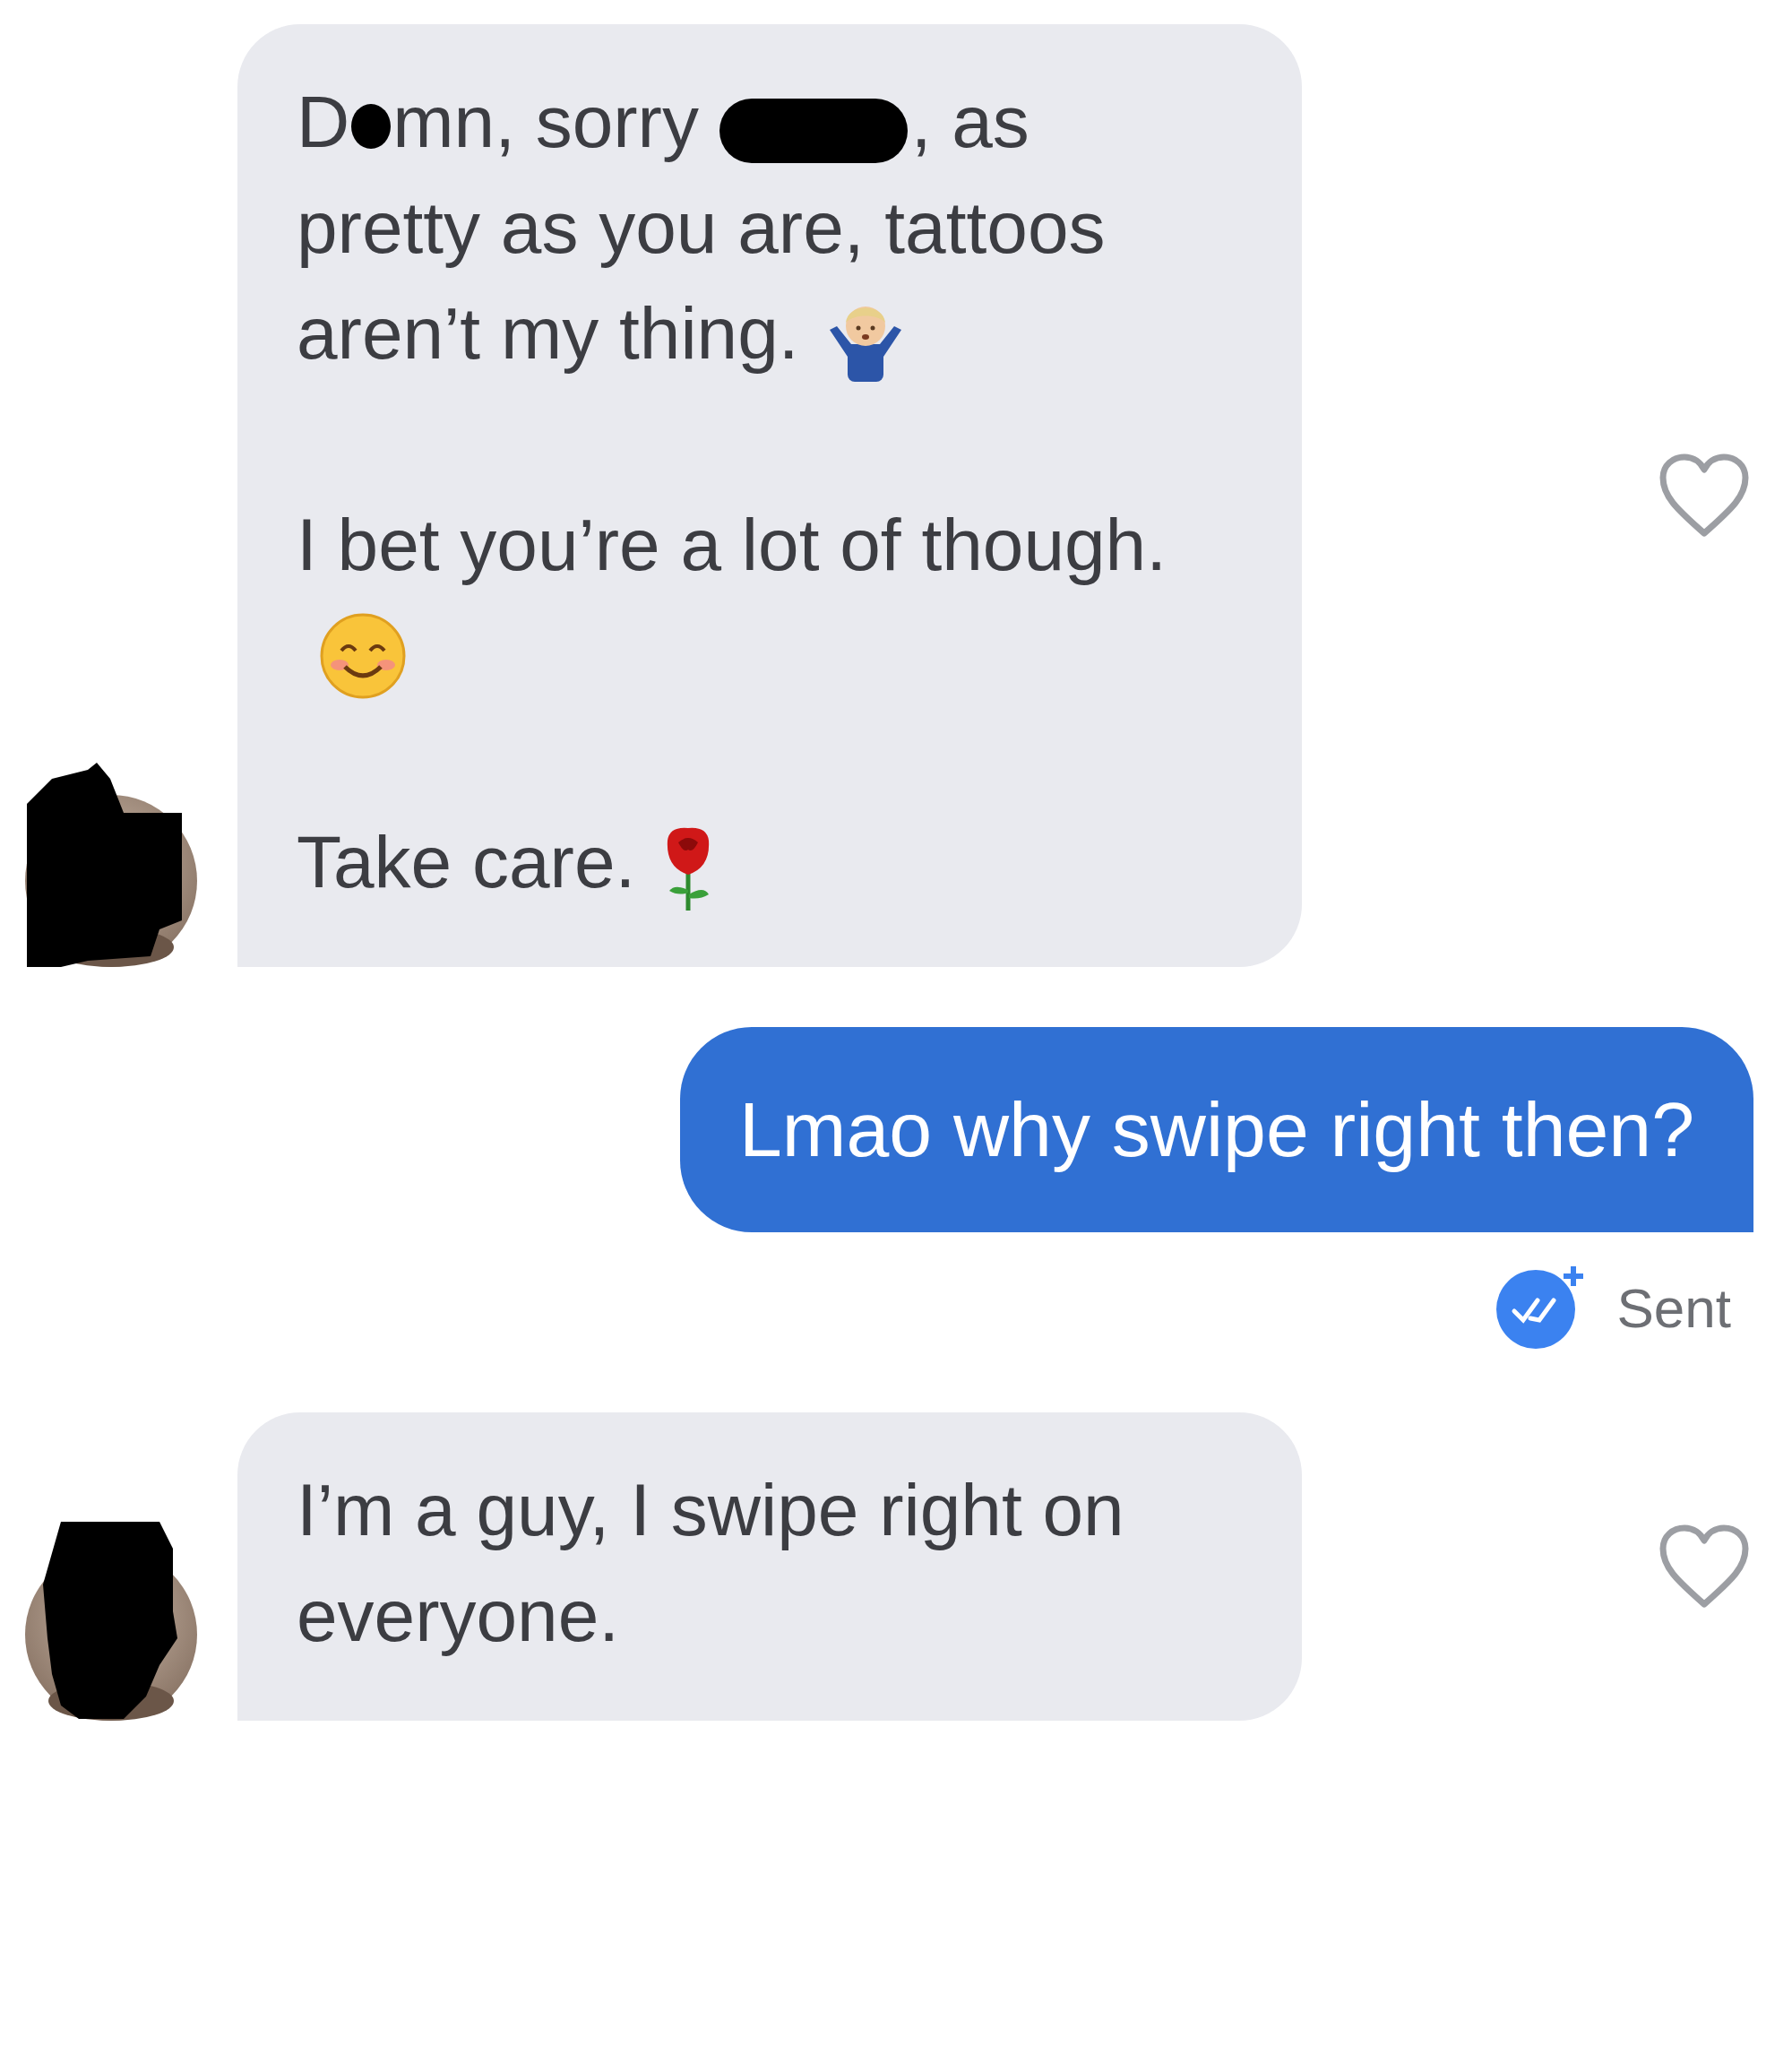 The image size is (1792, 2072). What do you see at coordinates (1216, 1129) in the screenshot?
I see `message-bubble: Lmao why swipe right then?` at bounding box center [1216, 1129].